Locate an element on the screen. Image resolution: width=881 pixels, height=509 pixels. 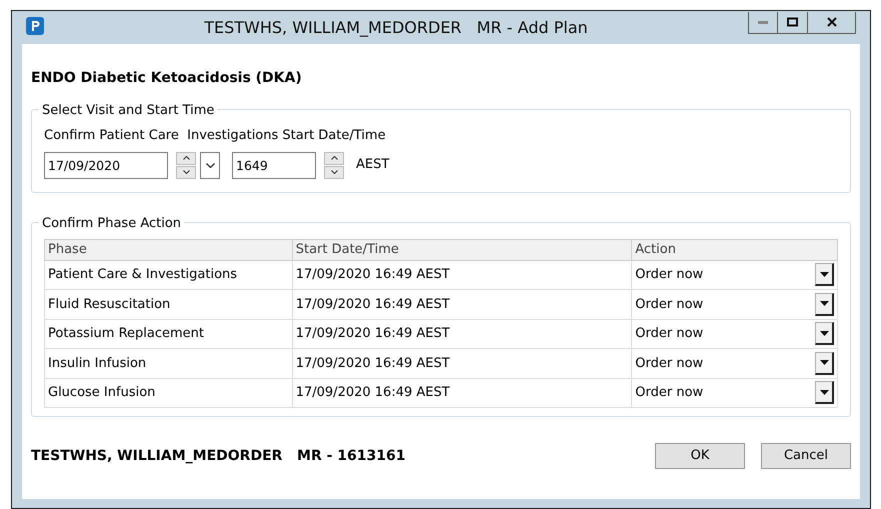
plan-title: ENDO Diabetic Ketoacidosis (DKA) is located at coordinates (167, 78).